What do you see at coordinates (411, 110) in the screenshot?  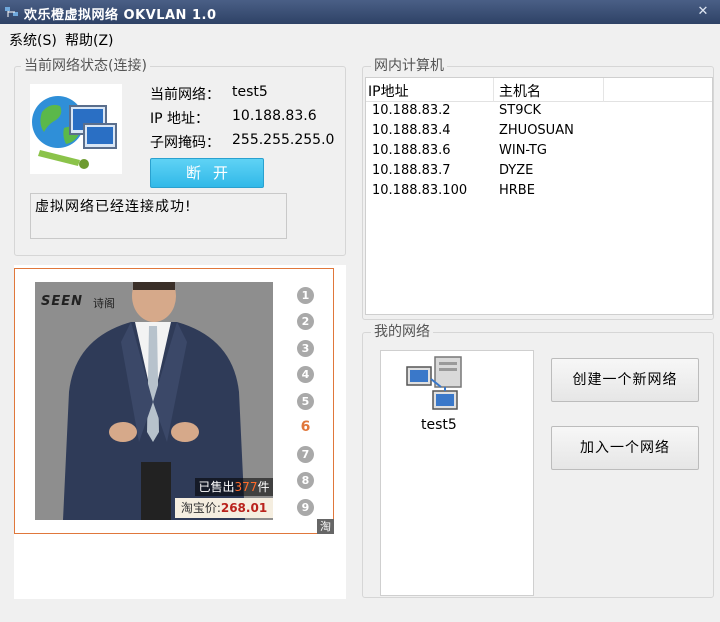 I see `row-ip: 10.188.83.2` at bounding box center [411, 110].